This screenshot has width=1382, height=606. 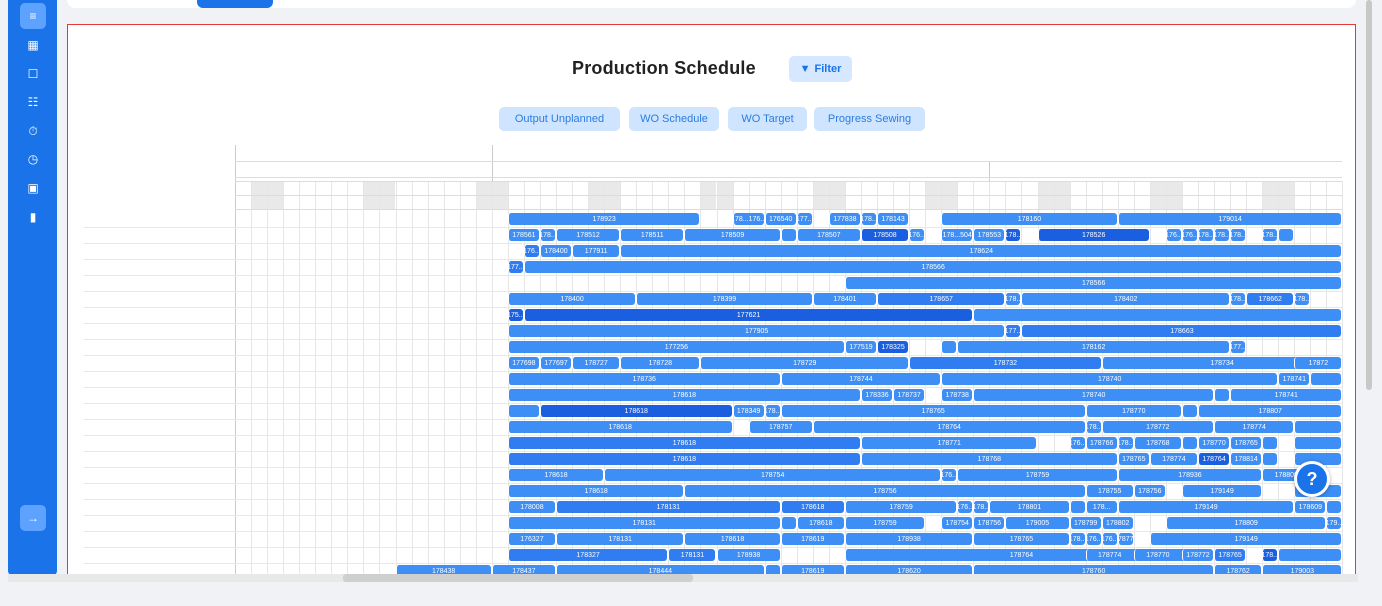 What do you see at coordinates (948, 443) in the screenshot?
I see `schedule-bar: 178771` at bounding box center [948, 443].